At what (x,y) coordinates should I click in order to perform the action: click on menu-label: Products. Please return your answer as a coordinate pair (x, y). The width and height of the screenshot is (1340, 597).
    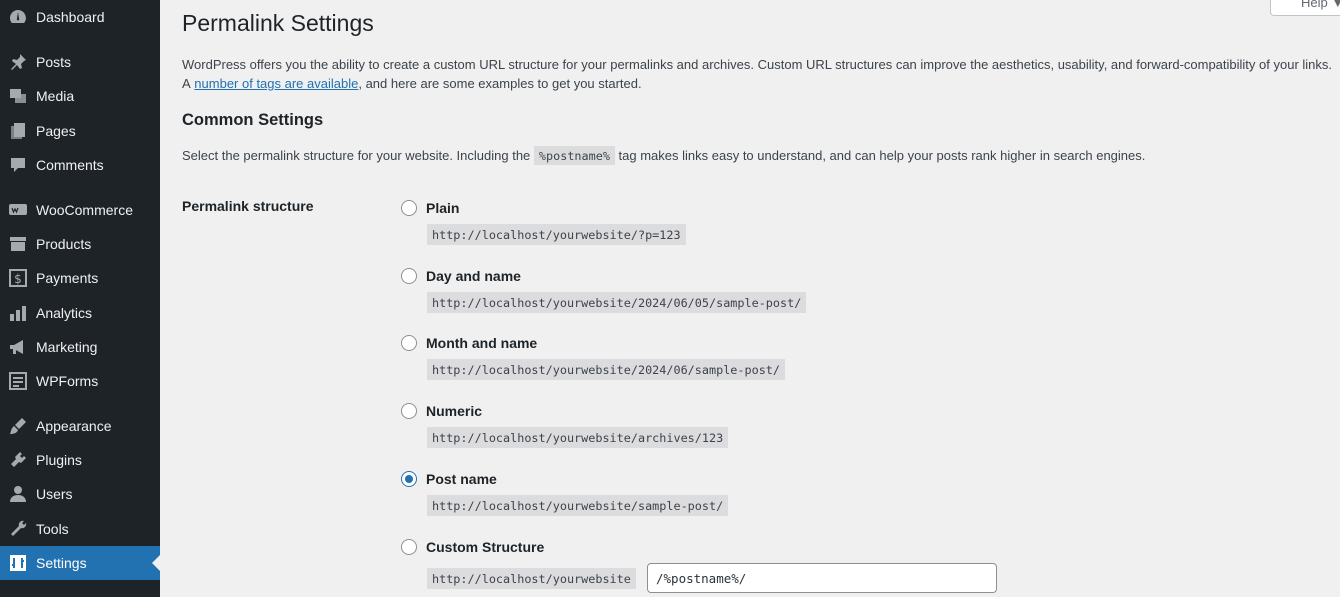
    Looking at the image, I should click on (64, 244).